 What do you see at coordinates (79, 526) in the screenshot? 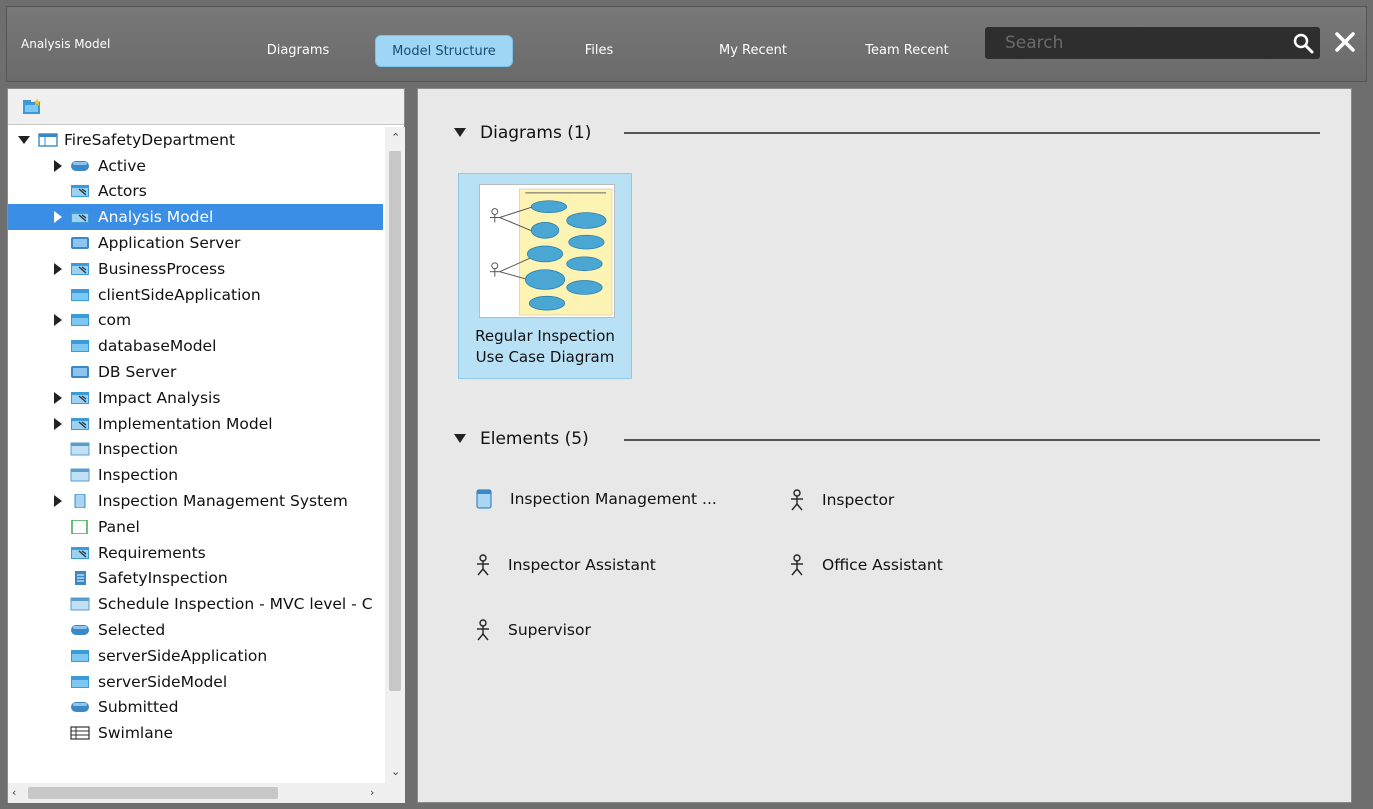
I see `panel-icon` at bounding box center [79, 526].